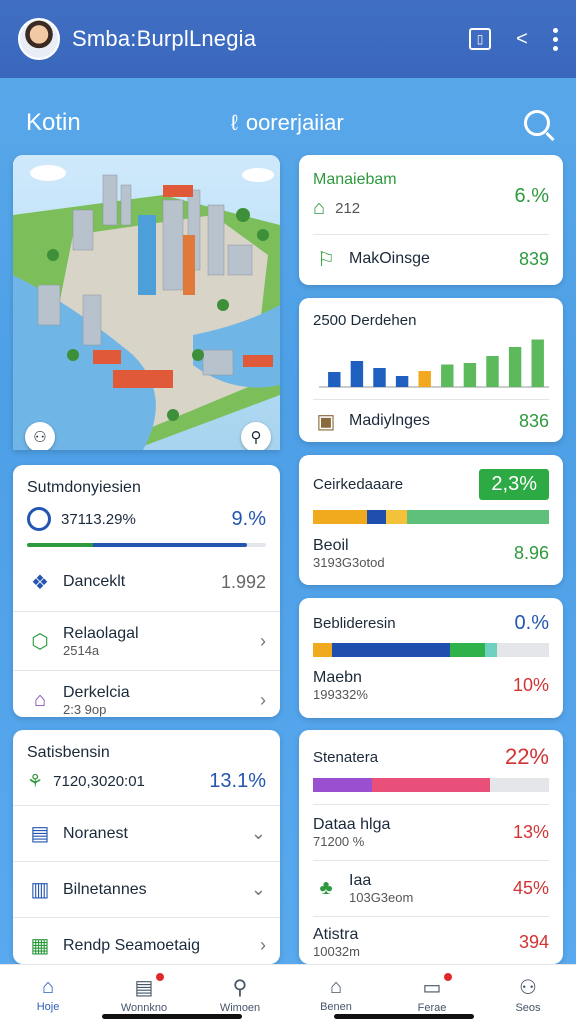  Describe the element at coordinates (360, 880) in the screenshot. I see `list-item-label: Iaa` at that location.